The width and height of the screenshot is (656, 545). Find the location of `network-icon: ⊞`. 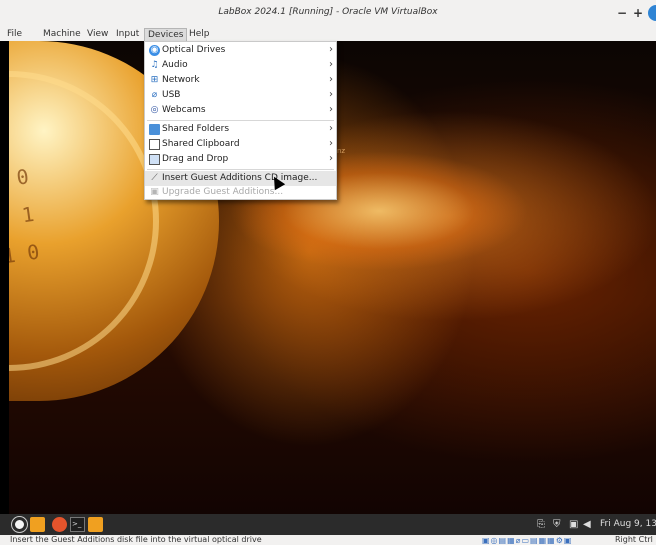

network-icon: ⊞ is located at coordinates (154, 80).